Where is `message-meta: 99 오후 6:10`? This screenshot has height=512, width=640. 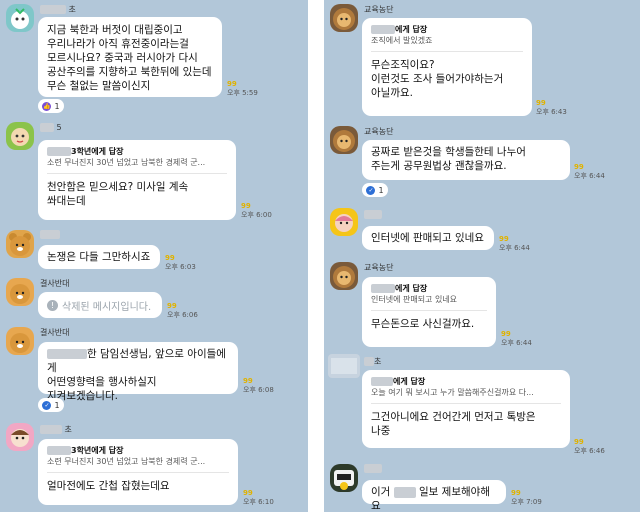 message-meta: 99 오후 6:10 is located at coordinates (258, 497).